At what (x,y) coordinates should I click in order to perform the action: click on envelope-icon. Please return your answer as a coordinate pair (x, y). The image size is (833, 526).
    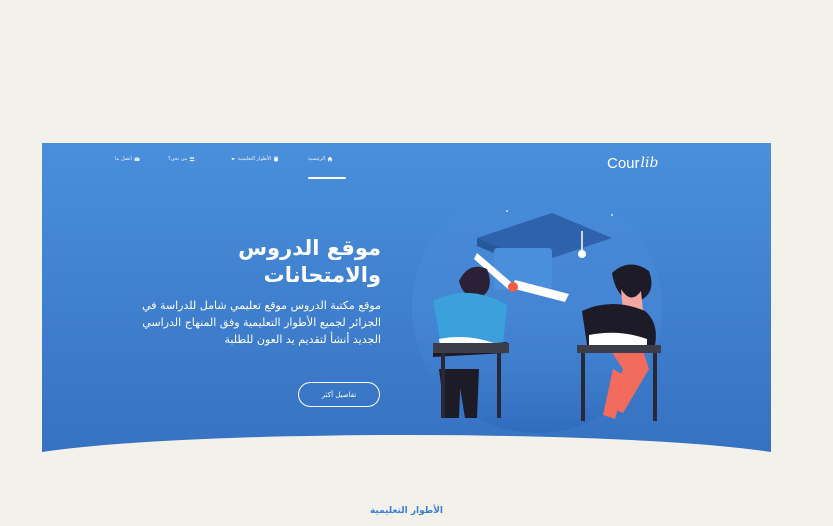
    Looking at the image, I should click on (137, 159).